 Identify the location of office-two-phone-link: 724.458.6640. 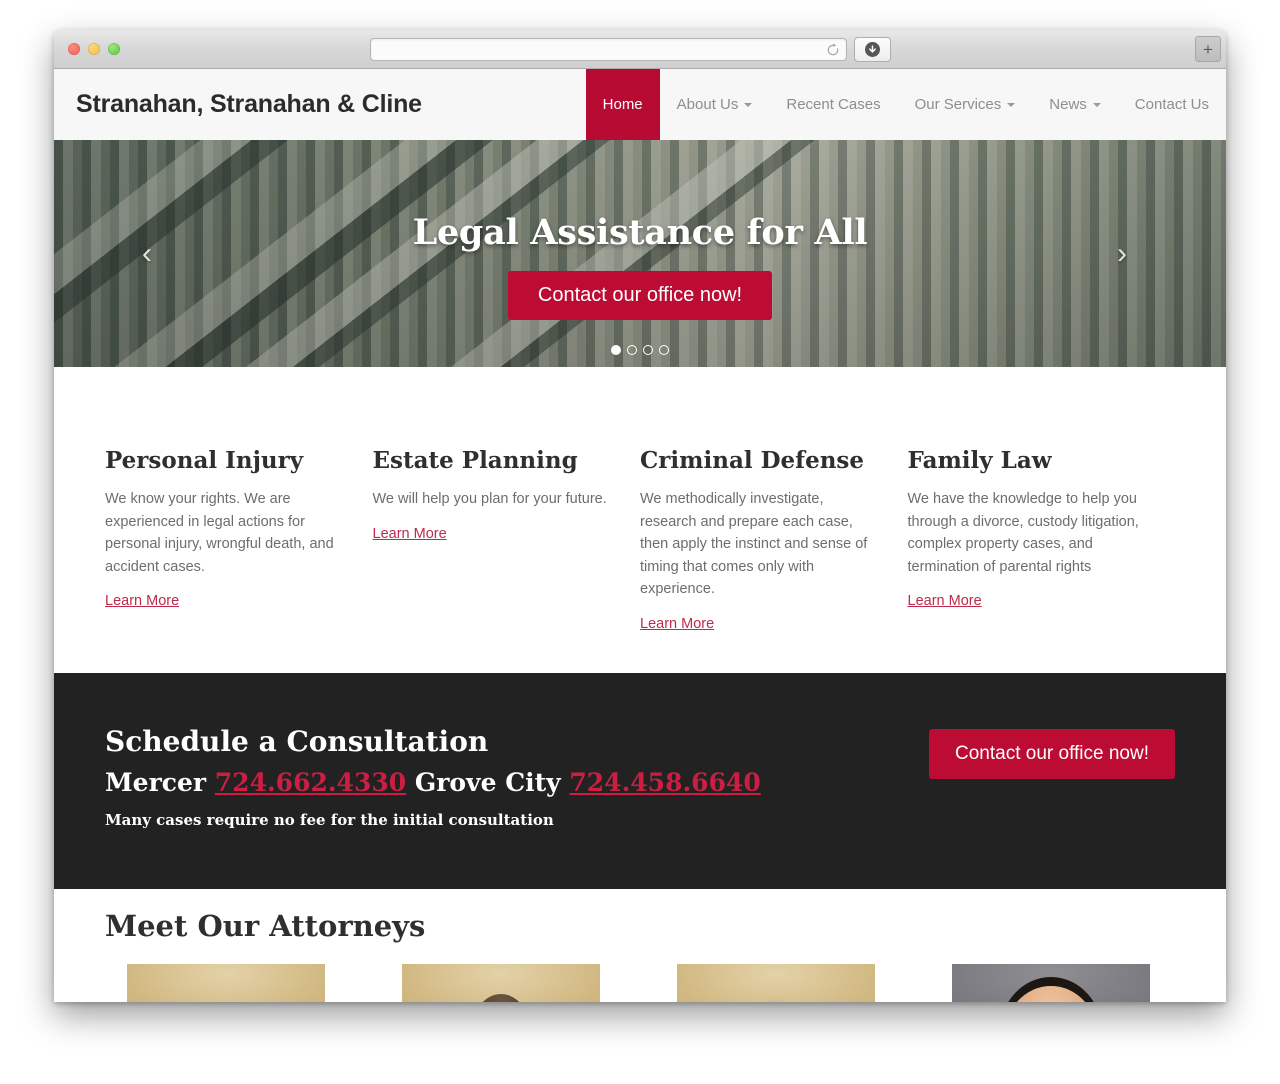
(664, 782).